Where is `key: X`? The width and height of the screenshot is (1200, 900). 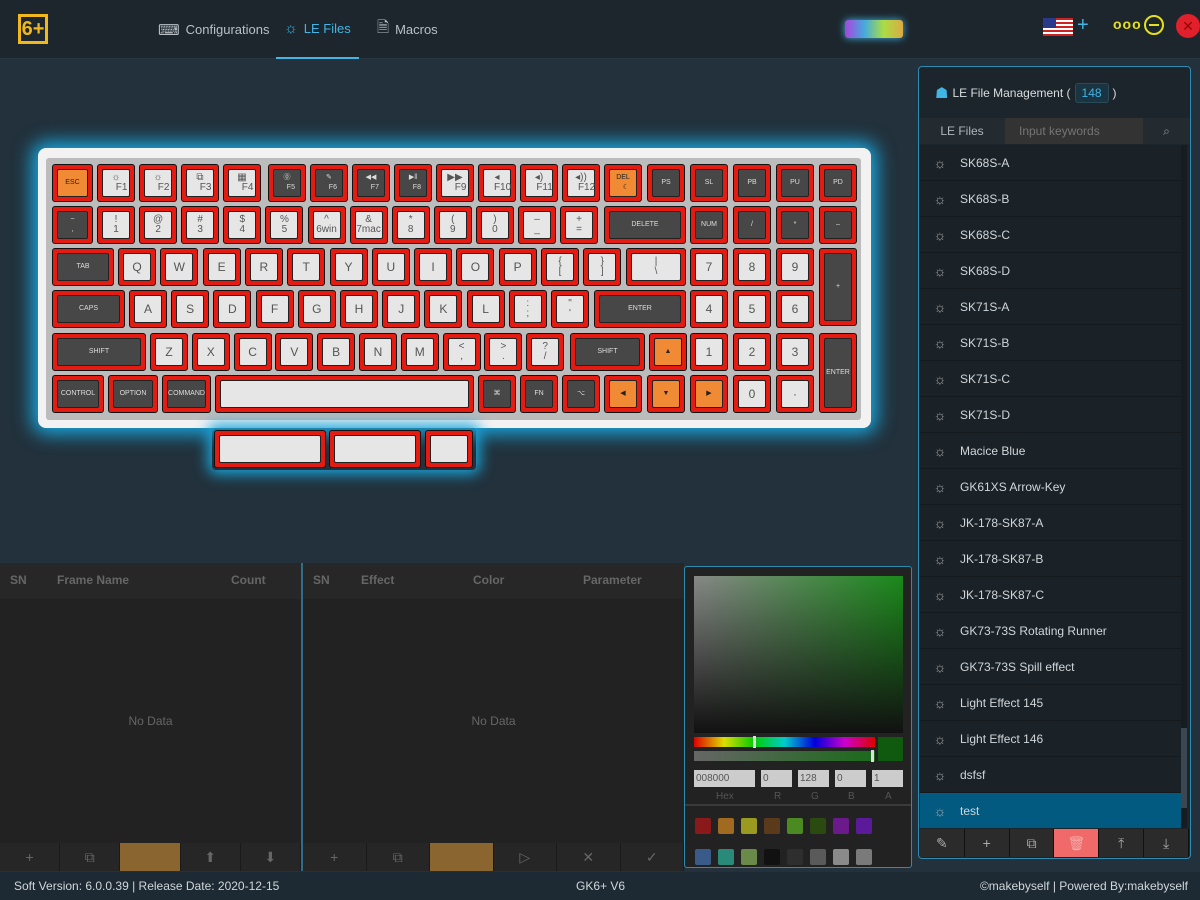 key: X is located at coordinates (210, 352).